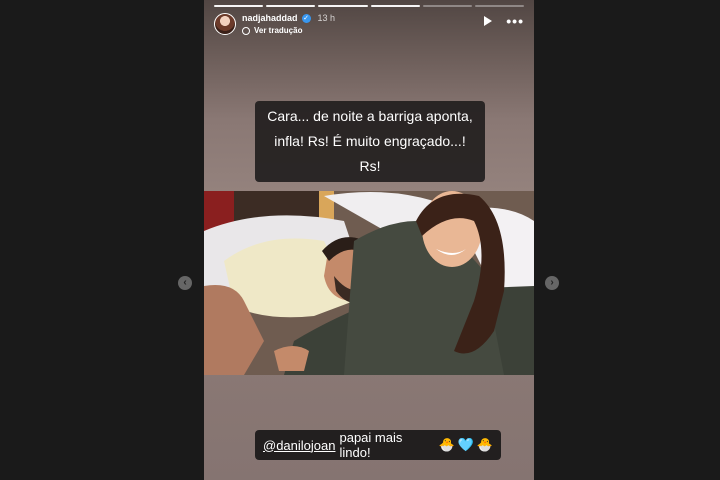  What do you see at coordinates (270, 18) in the screenshot?
I see `username-link: nadjahaddad` at bounding box center [270, 18].